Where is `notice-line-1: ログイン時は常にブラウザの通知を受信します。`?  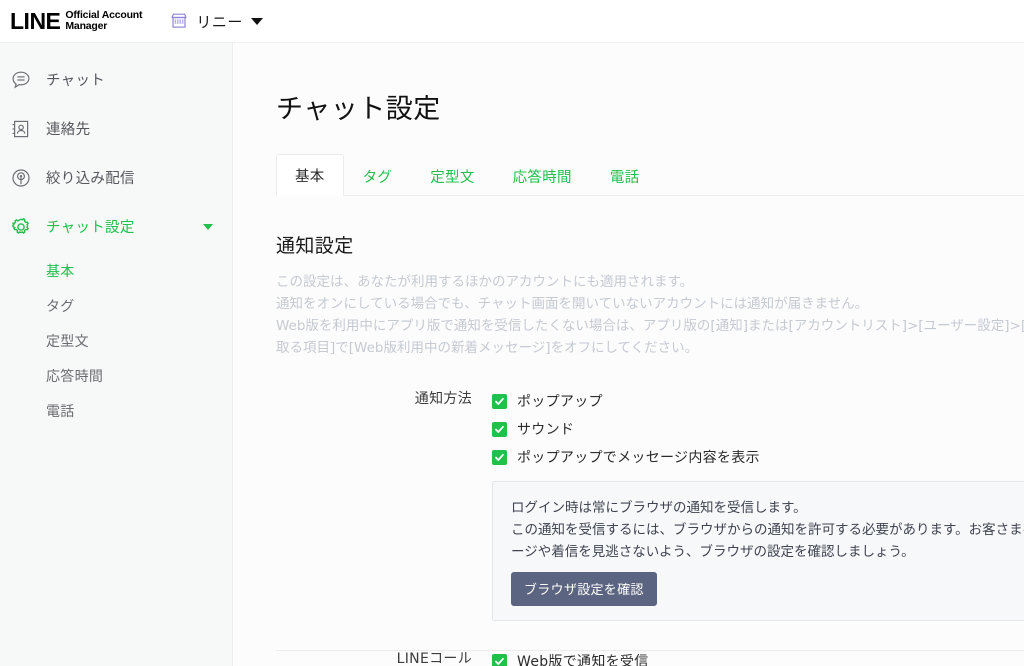 notice-line-1: ログイン時は常にブラウザの通知を受信します。 is located at coordinates (659, 508).